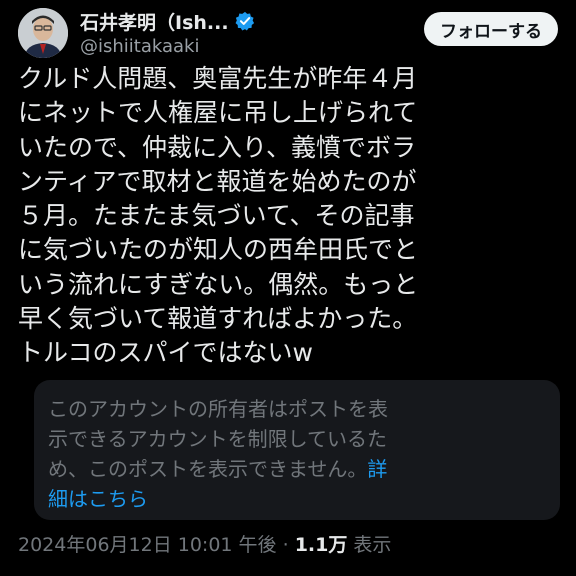  I want to click on post-text-line: いう流れにすぎない。偶然。もっと, so click(218, 284).